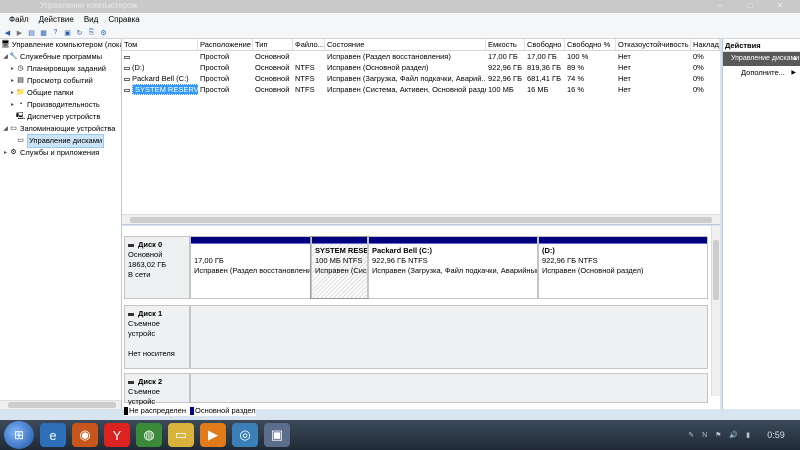 The height and width of the screenshot is (450, 800). Describe the element at coordinates (157, 337) in the screenshot. I see `disk-1-label: Диск 1 Съемное устройс Нет носителя` at that location.